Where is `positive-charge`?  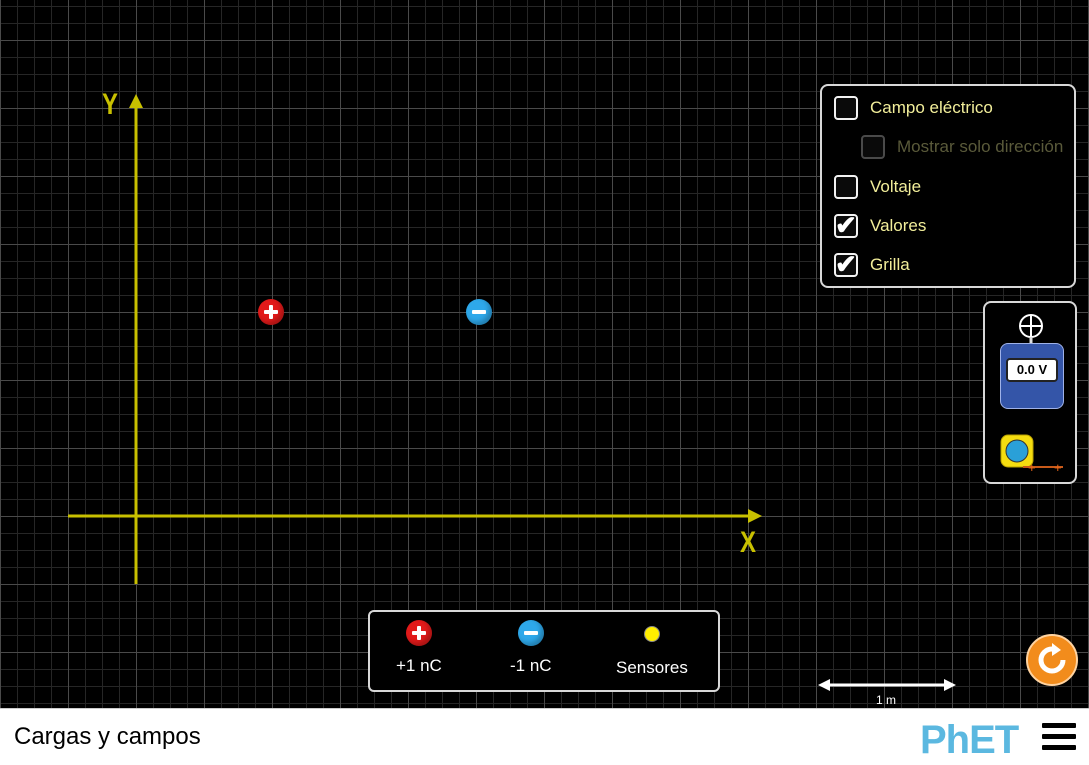
positive-charge is located at coordinates (271, 312).